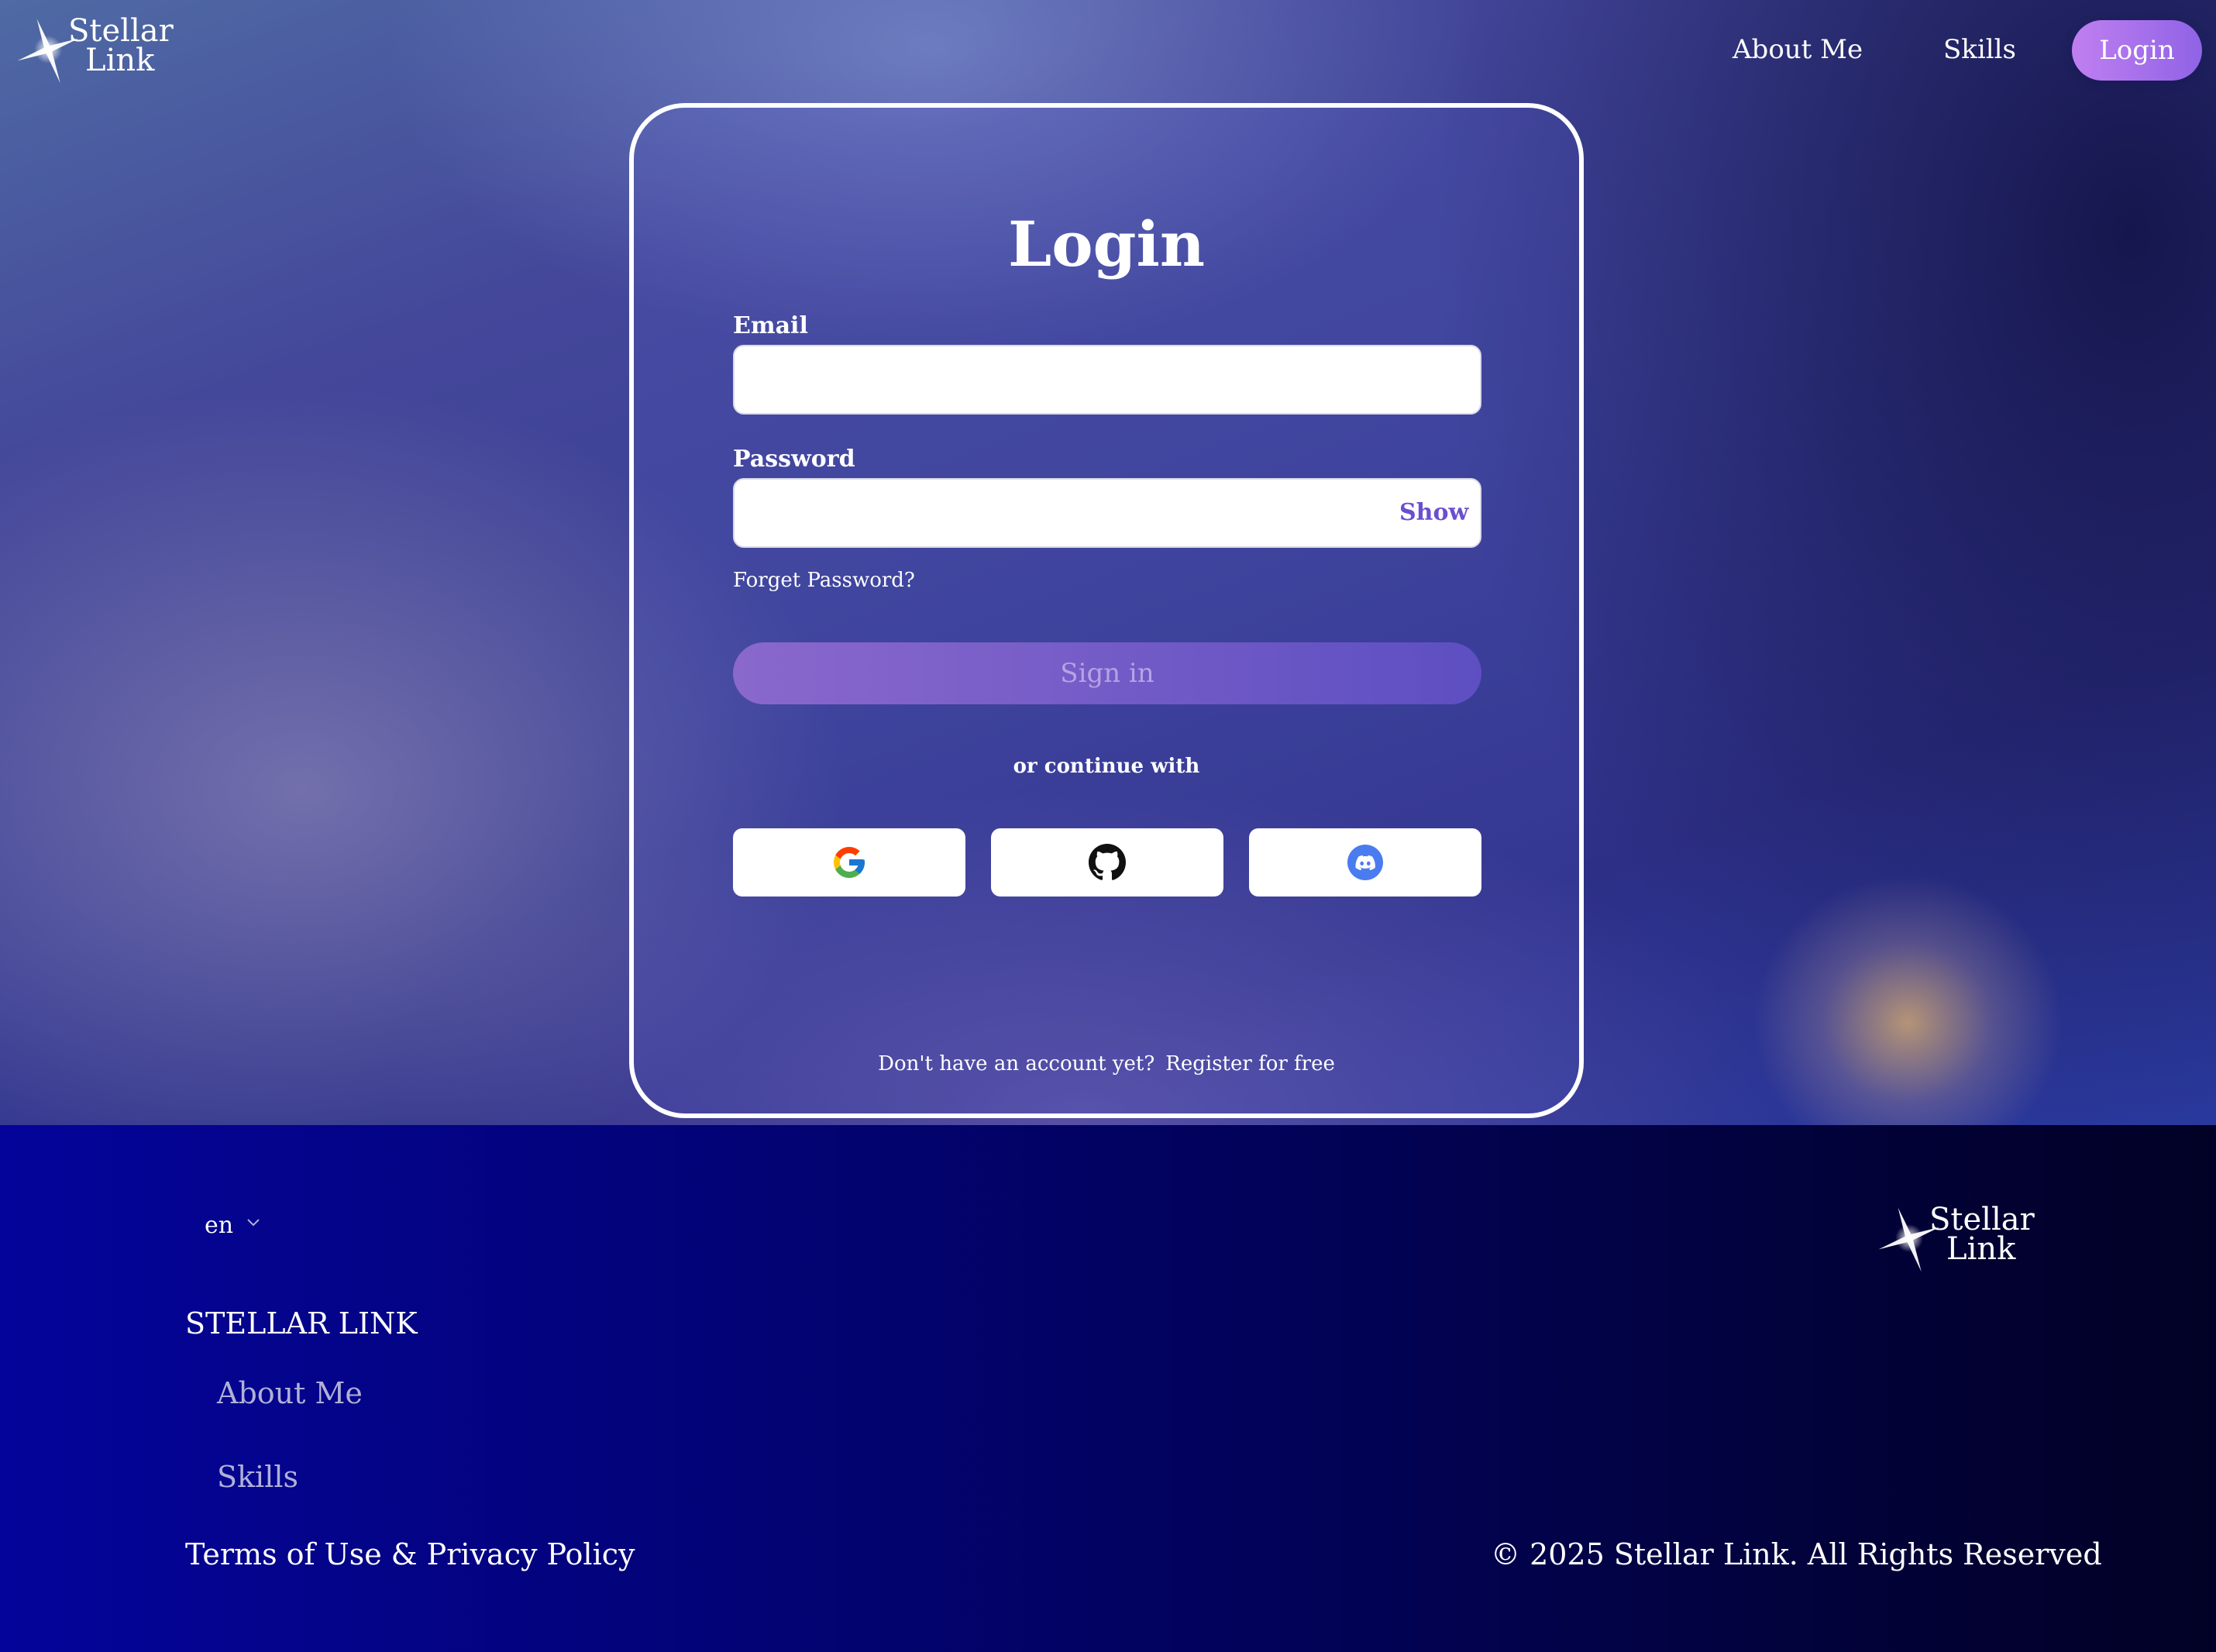 This screenshot has width=2216, height=1652. What do you see at coordinates (290, 1393) in the screenshot?
I see `footer-link-about-me: About Me` at bounding box center [290, 1393].